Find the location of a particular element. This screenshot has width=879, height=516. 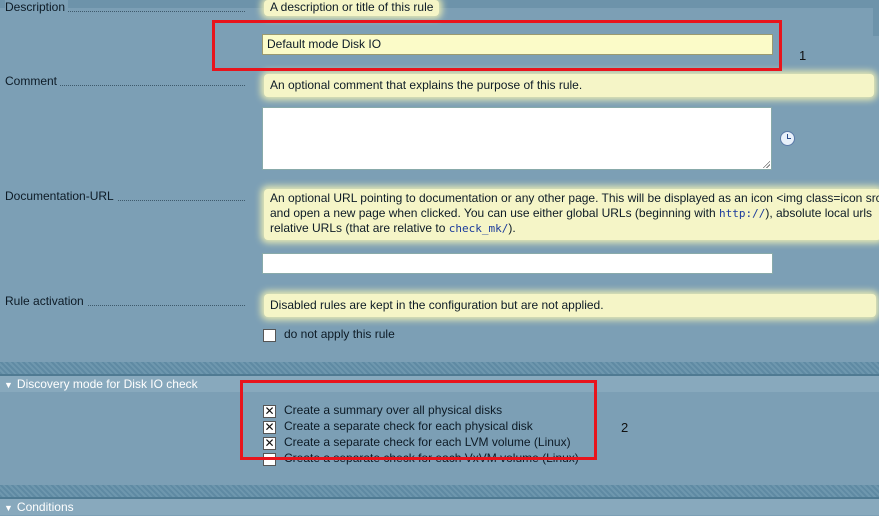

disable-rule-checkbox is located at coordinates (269, 335).